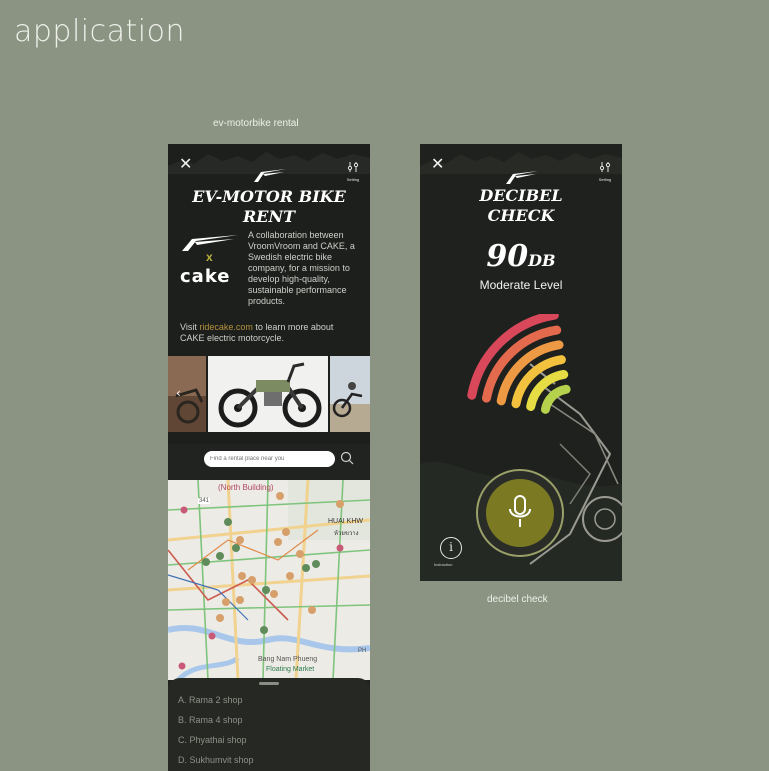 This screenshot has height=771, width=769. I want to click on shop-item-a: A. Rama 2 shop, so click(210, 700).